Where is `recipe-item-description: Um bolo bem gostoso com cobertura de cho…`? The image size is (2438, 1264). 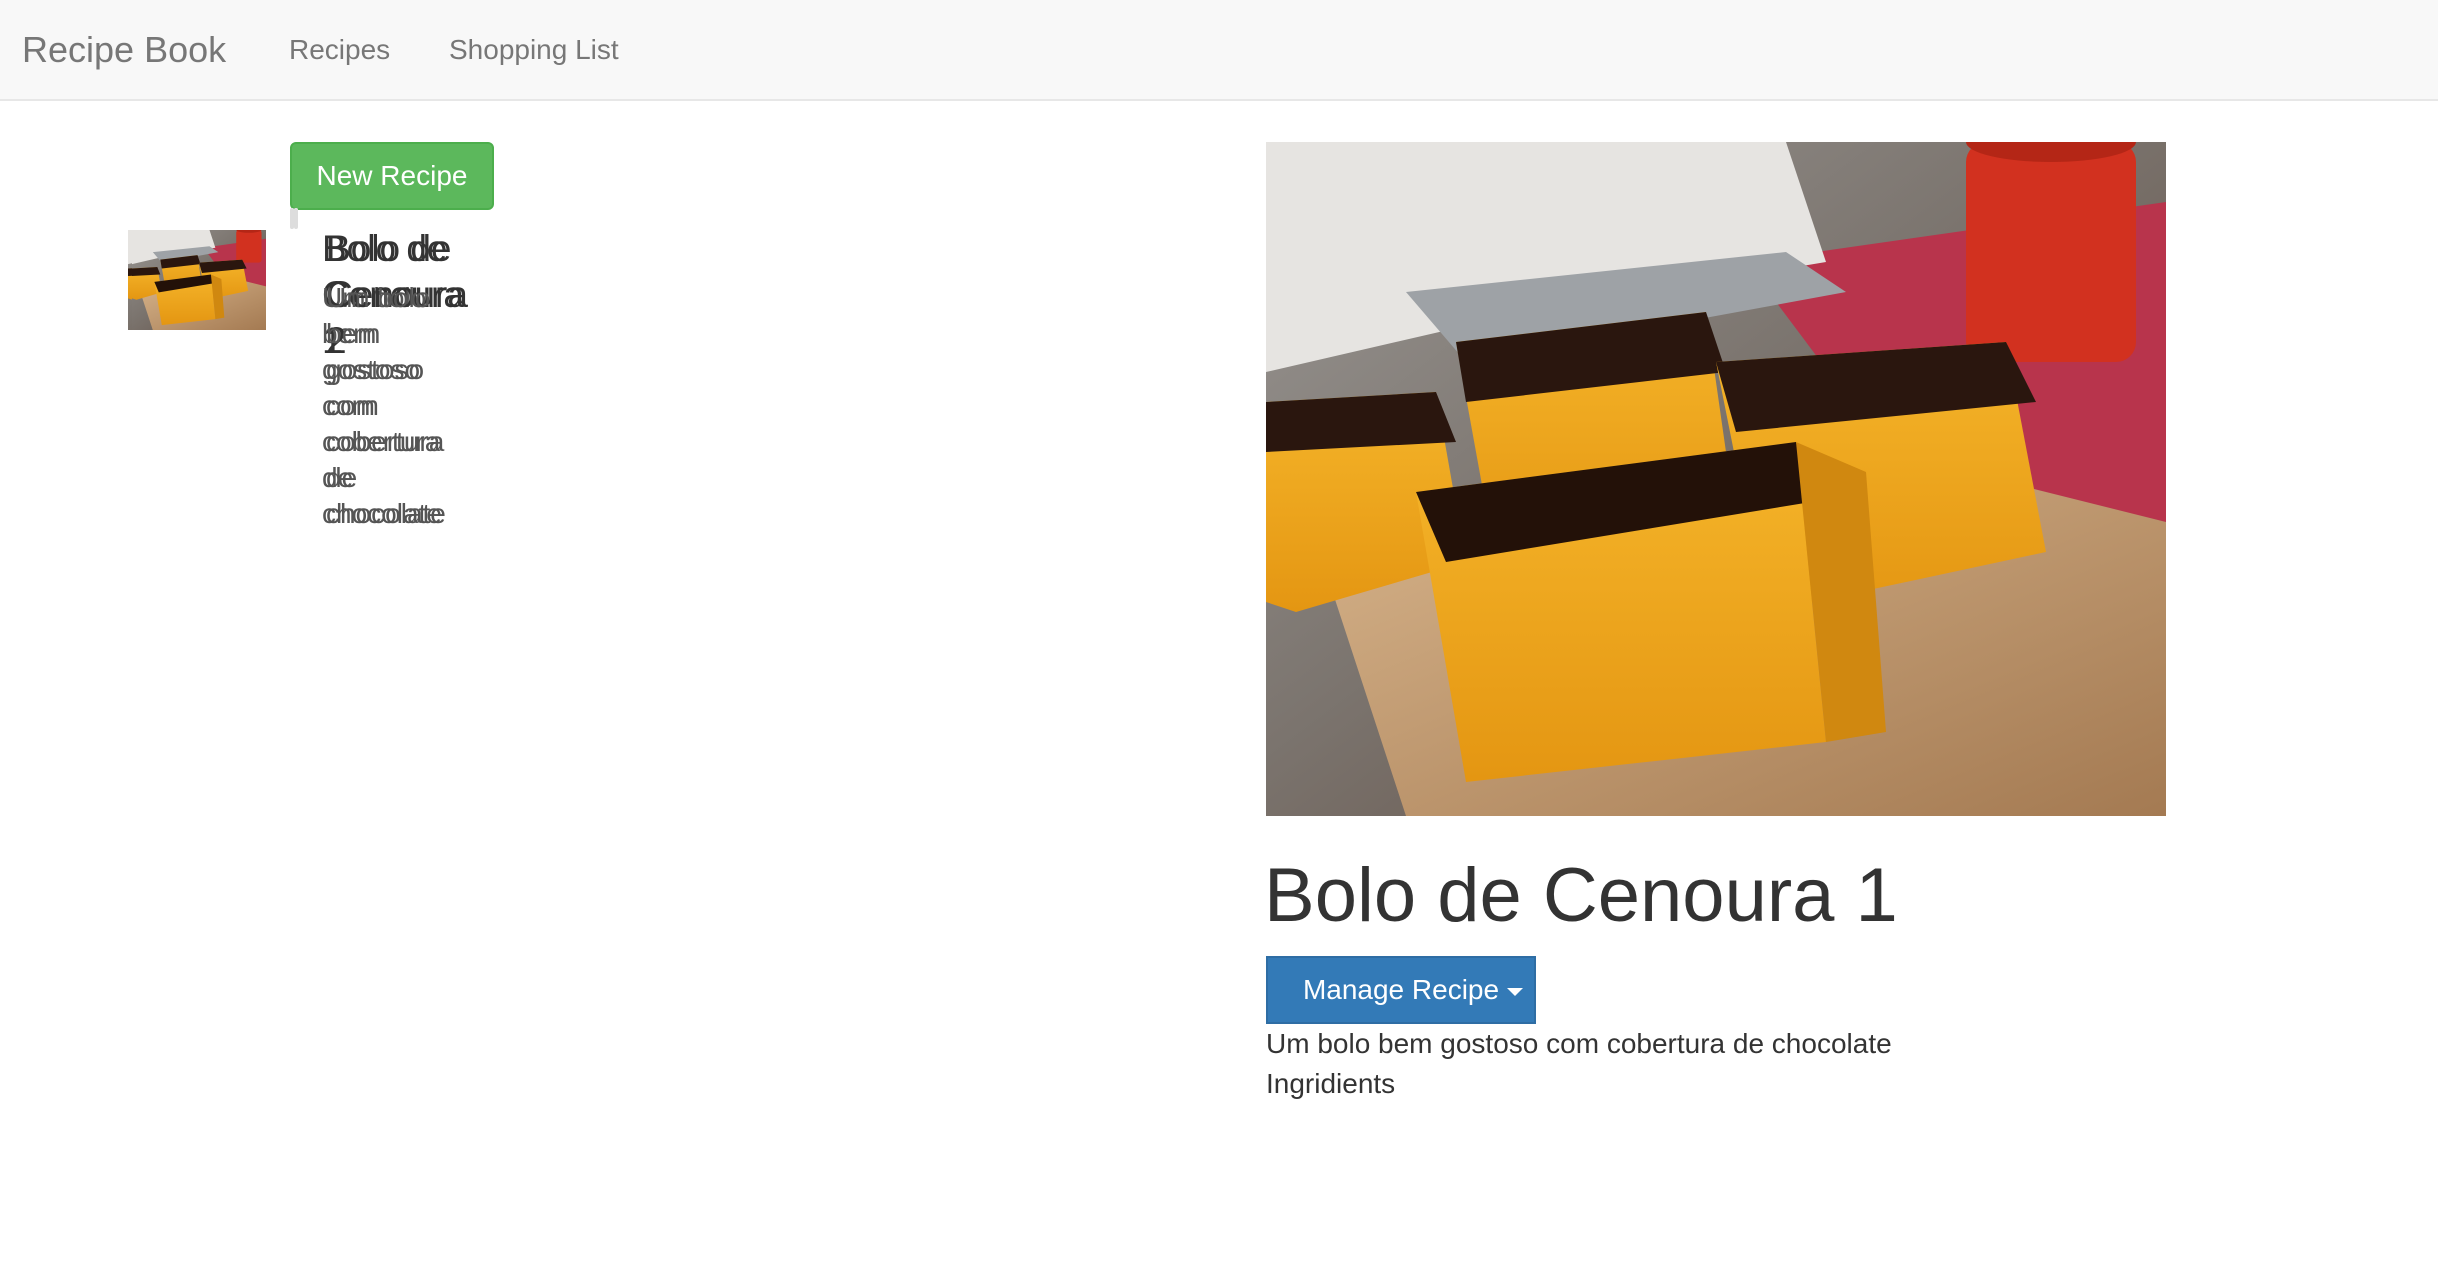
recipe-item-description: Um bolo bem gostoso com cobertura de cho… is located at coordinates (386, 405).